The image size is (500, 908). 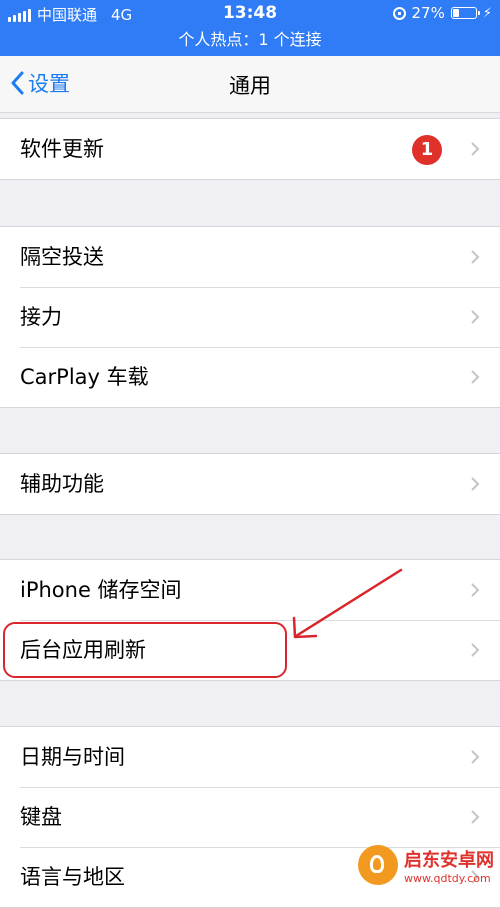 I want to click on watermark-url: www.qdtdy.com, so click(x=447, y=878).